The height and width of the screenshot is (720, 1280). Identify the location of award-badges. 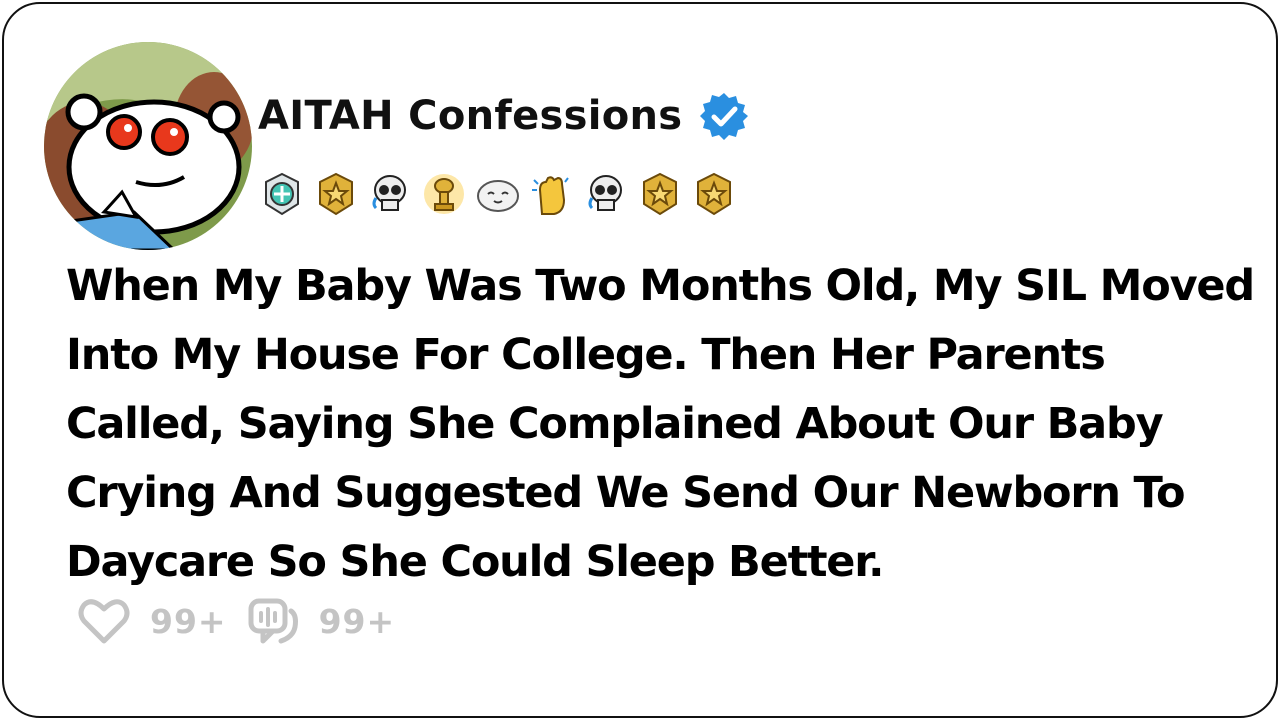
(498, 194).